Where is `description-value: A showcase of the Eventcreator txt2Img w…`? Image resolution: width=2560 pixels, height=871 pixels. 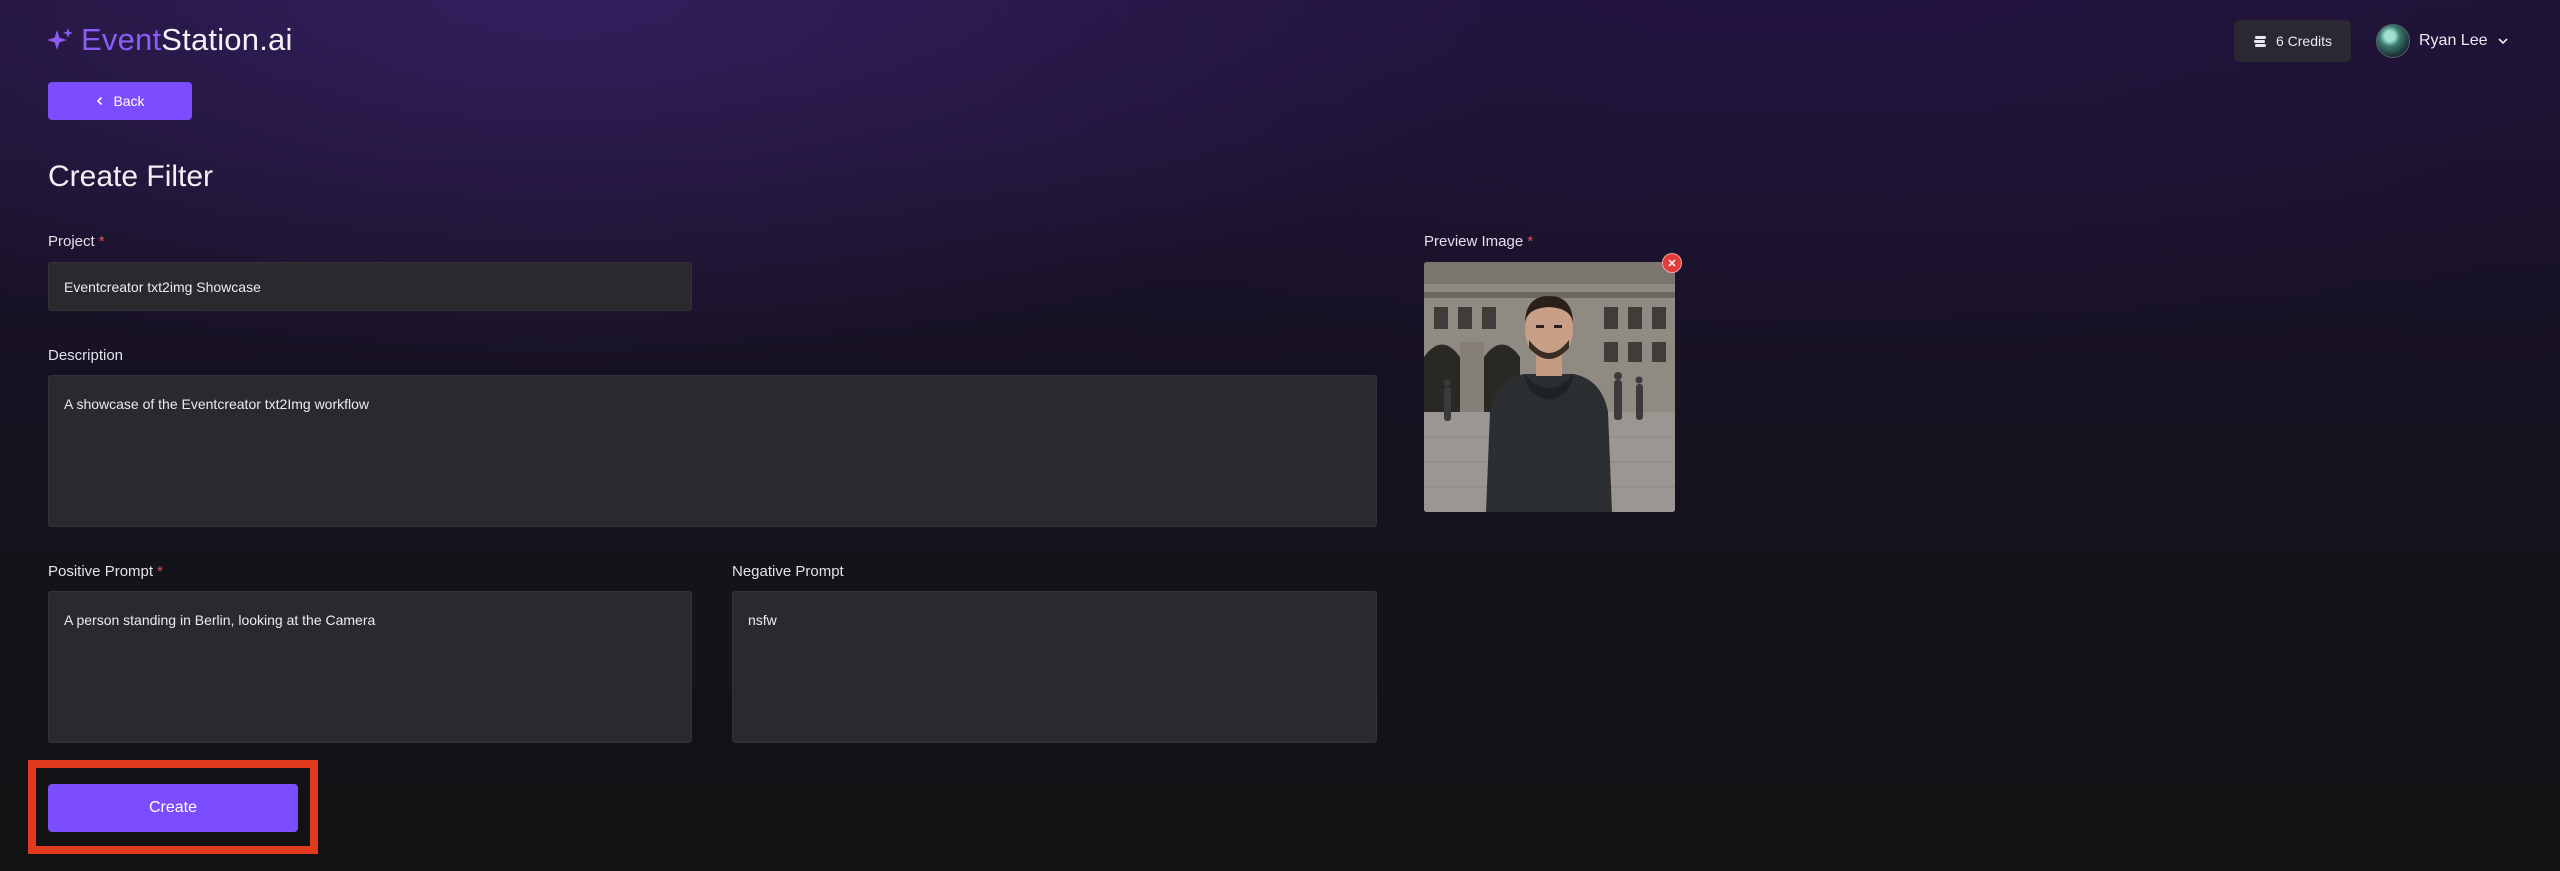 description-value: A showcase of the Eventcreator txt2Img w… is located at coordinates (217, 404).